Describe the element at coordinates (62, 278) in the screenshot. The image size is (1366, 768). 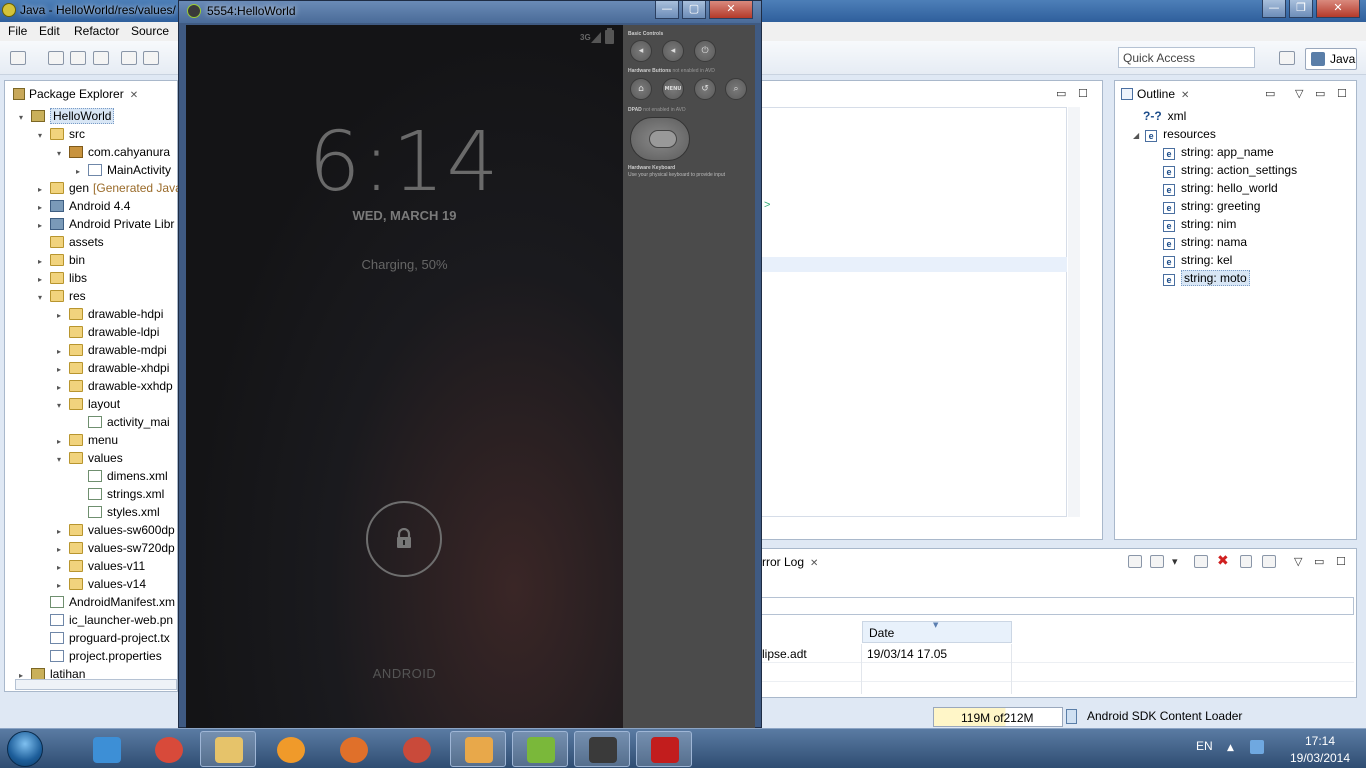
I see `tree-item: ▸ libs` at that location.